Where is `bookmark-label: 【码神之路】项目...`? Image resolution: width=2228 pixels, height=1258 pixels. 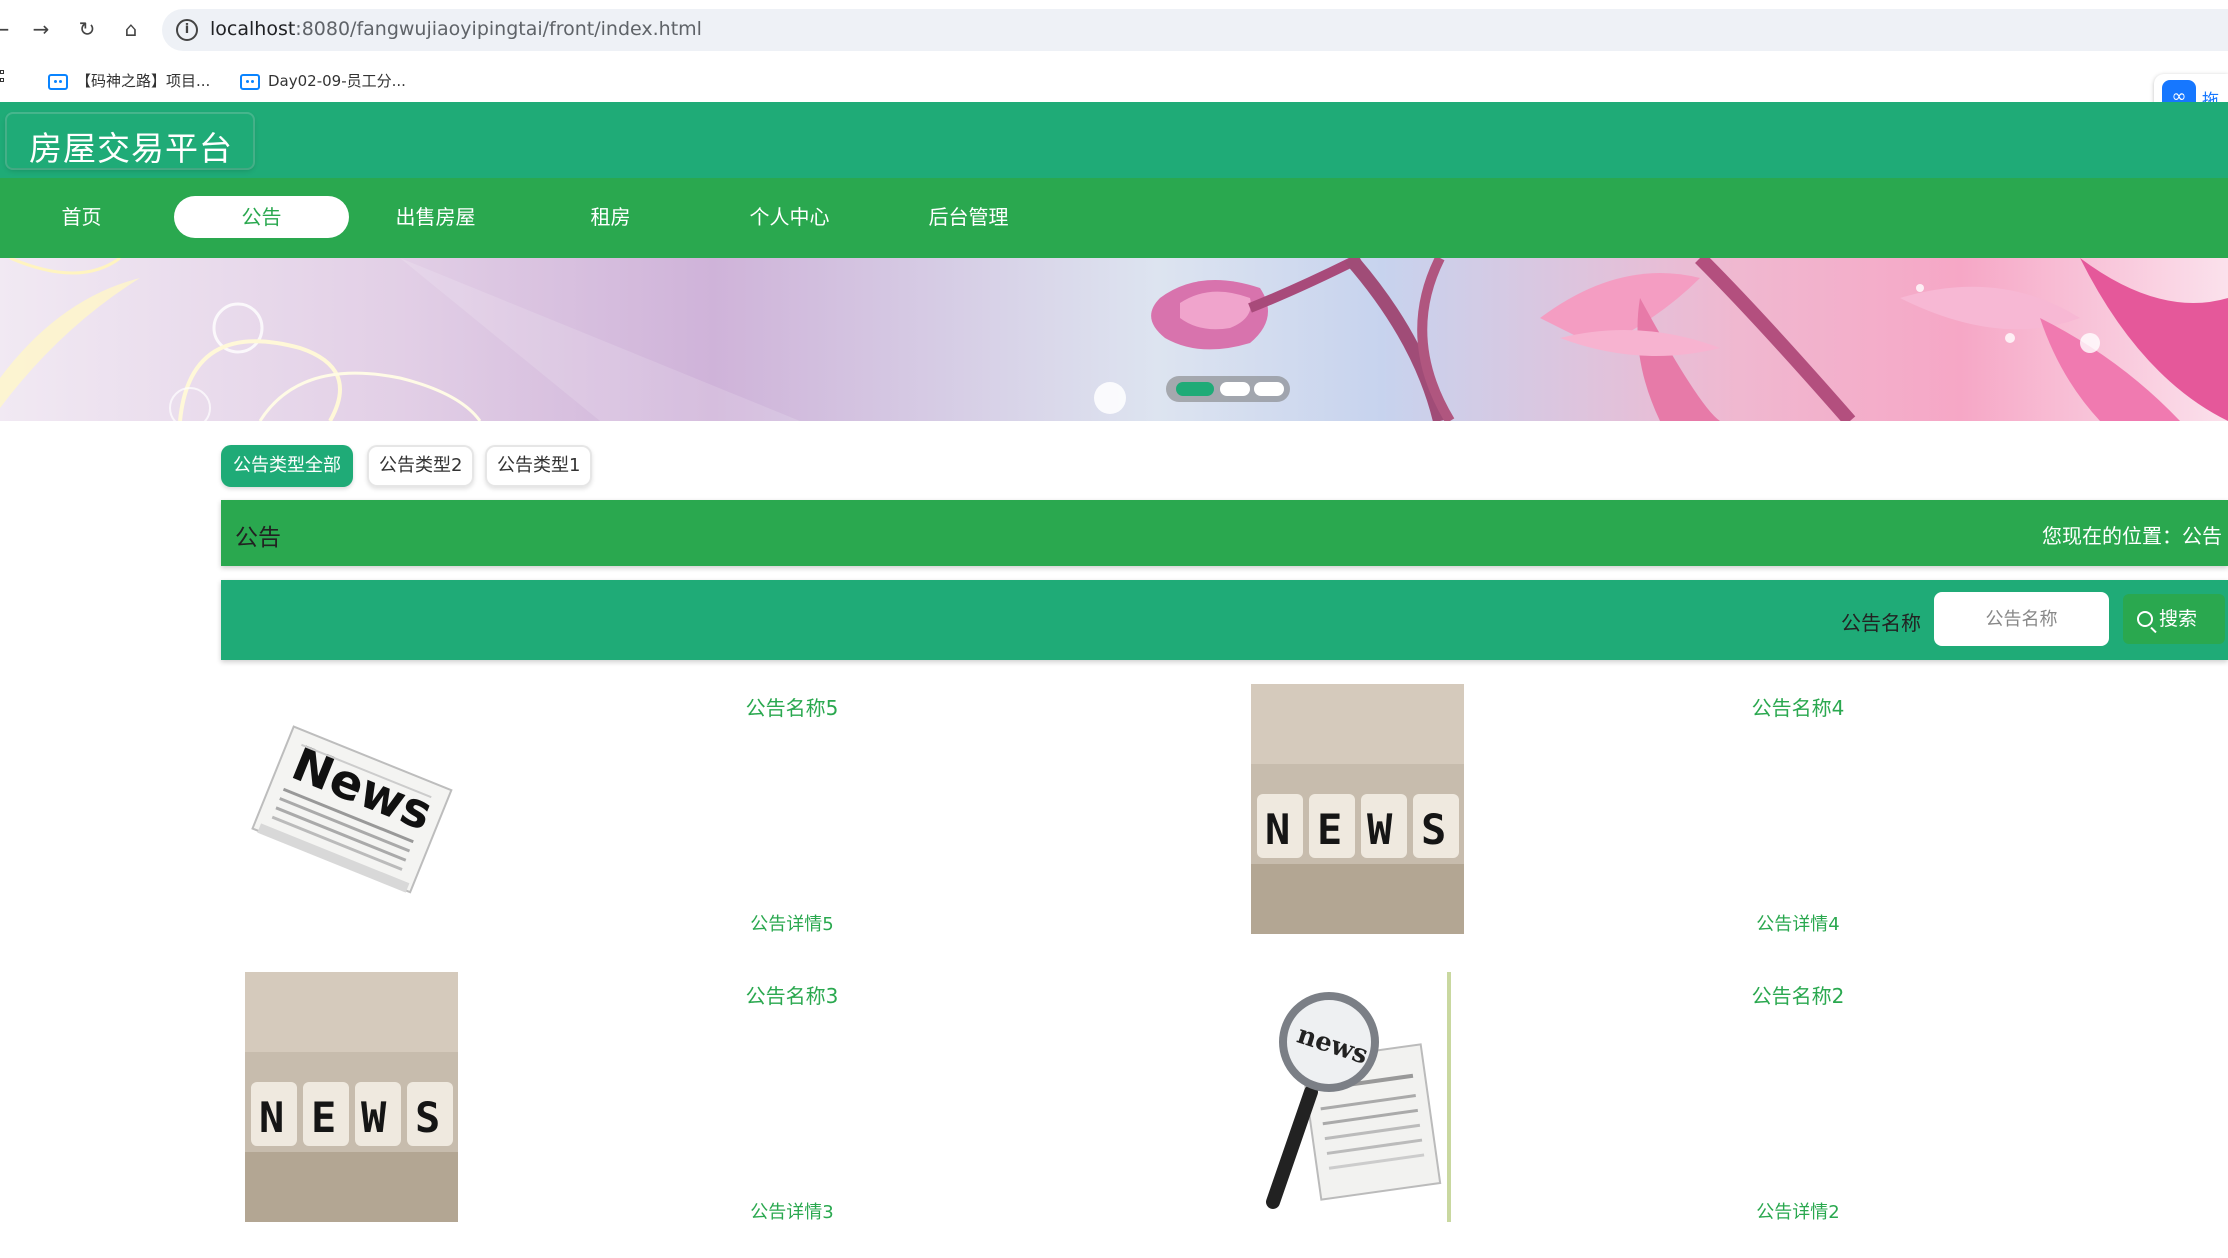
bookmark-label: 【码神之路】项目... is located at coordinates (143, 81).